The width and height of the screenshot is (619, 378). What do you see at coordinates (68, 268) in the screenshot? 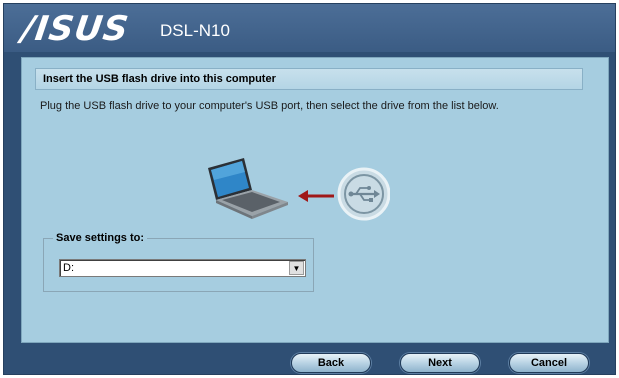
I see `drive-select-value: D:` at bounding box center [68, 268].